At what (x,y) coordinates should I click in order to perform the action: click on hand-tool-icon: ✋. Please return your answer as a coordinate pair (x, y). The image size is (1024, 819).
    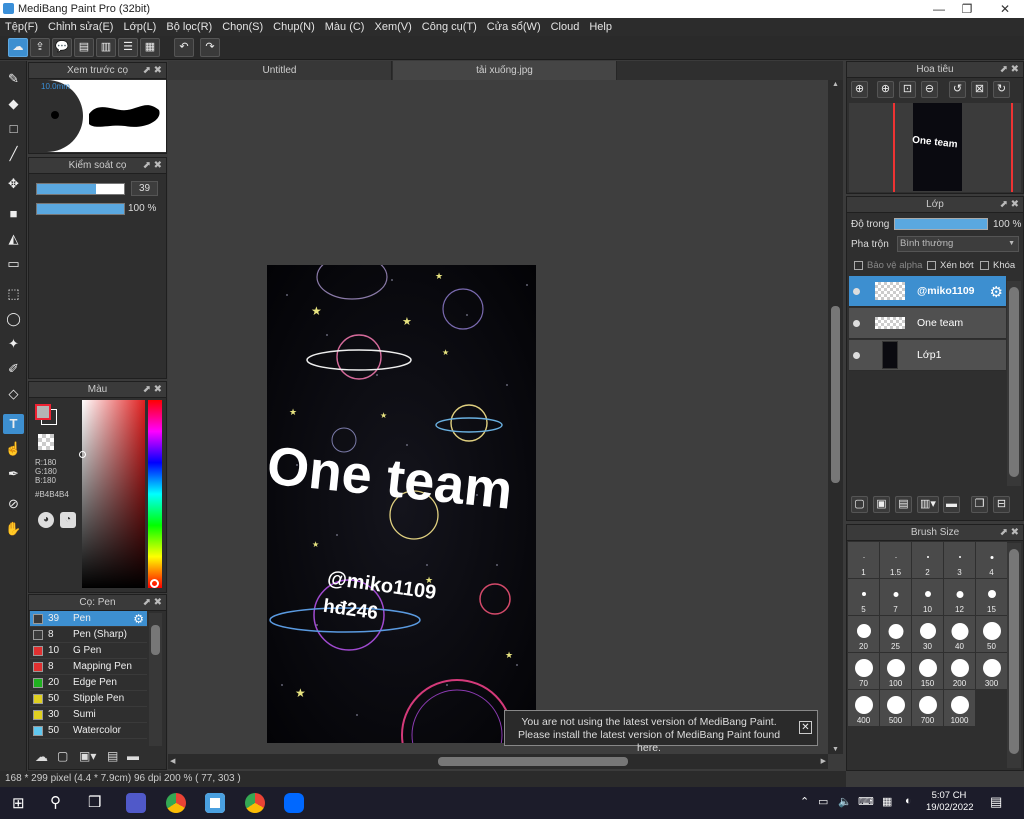
    Looking at the image, I should click on (13, 529).